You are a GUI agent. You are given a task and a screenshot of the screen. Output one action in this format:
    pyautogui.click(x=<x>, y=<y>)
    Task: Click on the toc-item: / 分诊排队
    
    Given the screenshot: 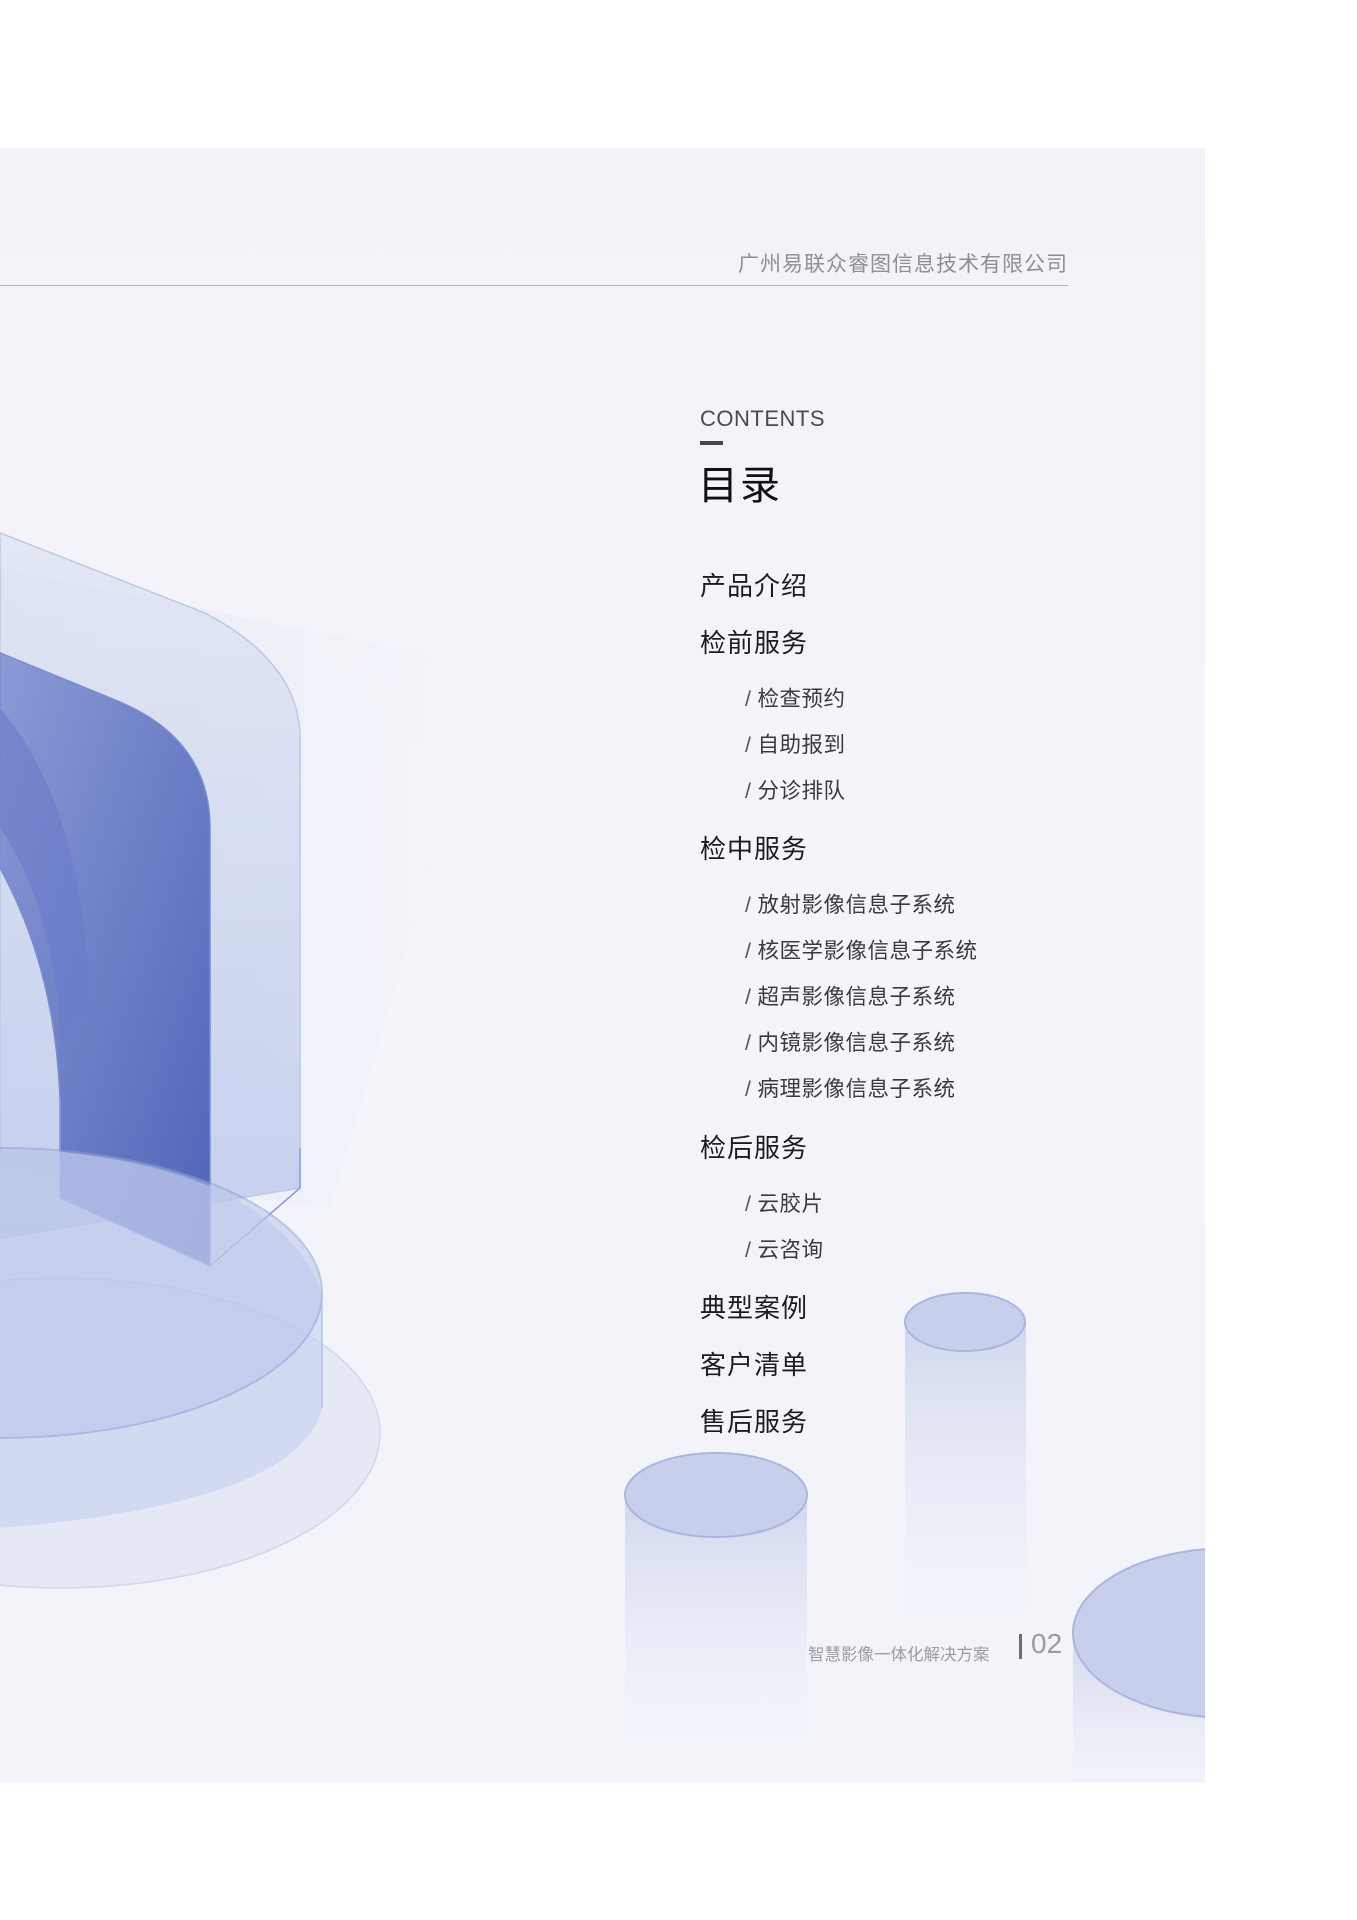 What is the action you would take?
    pyautogui.click(x=795, y=789)
    